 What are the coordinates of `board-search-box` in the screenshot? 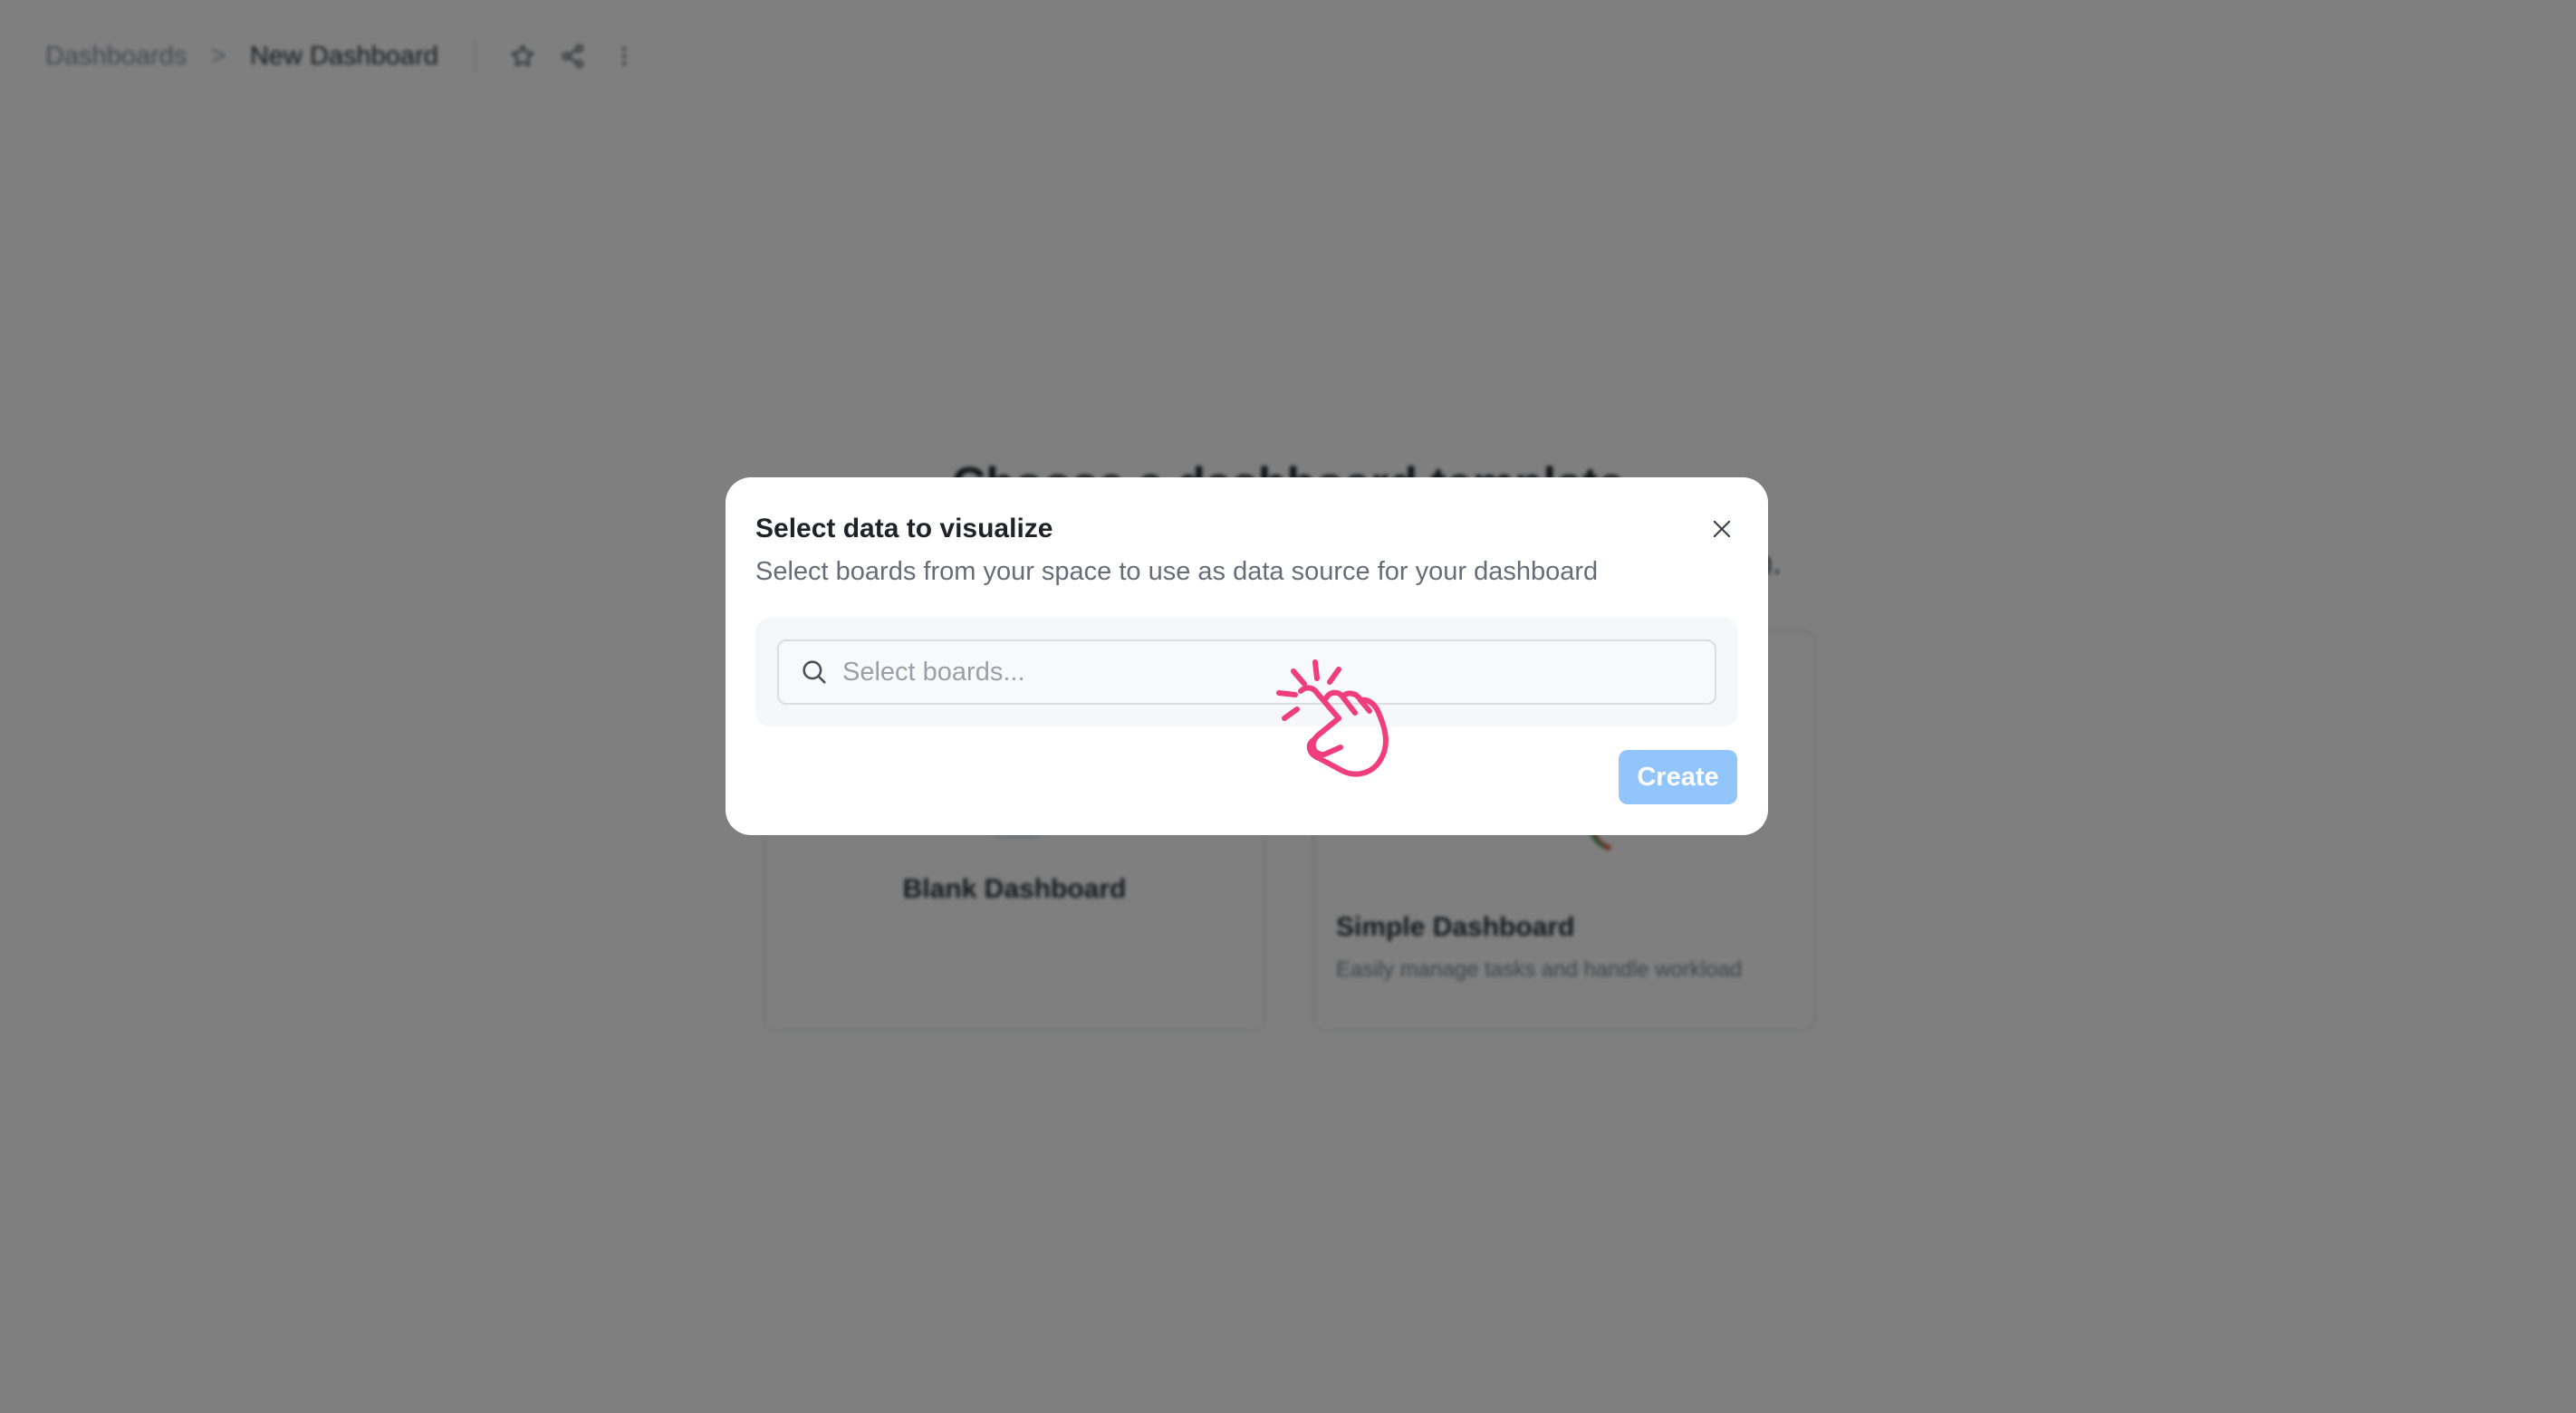 It's located at (1246, 672).